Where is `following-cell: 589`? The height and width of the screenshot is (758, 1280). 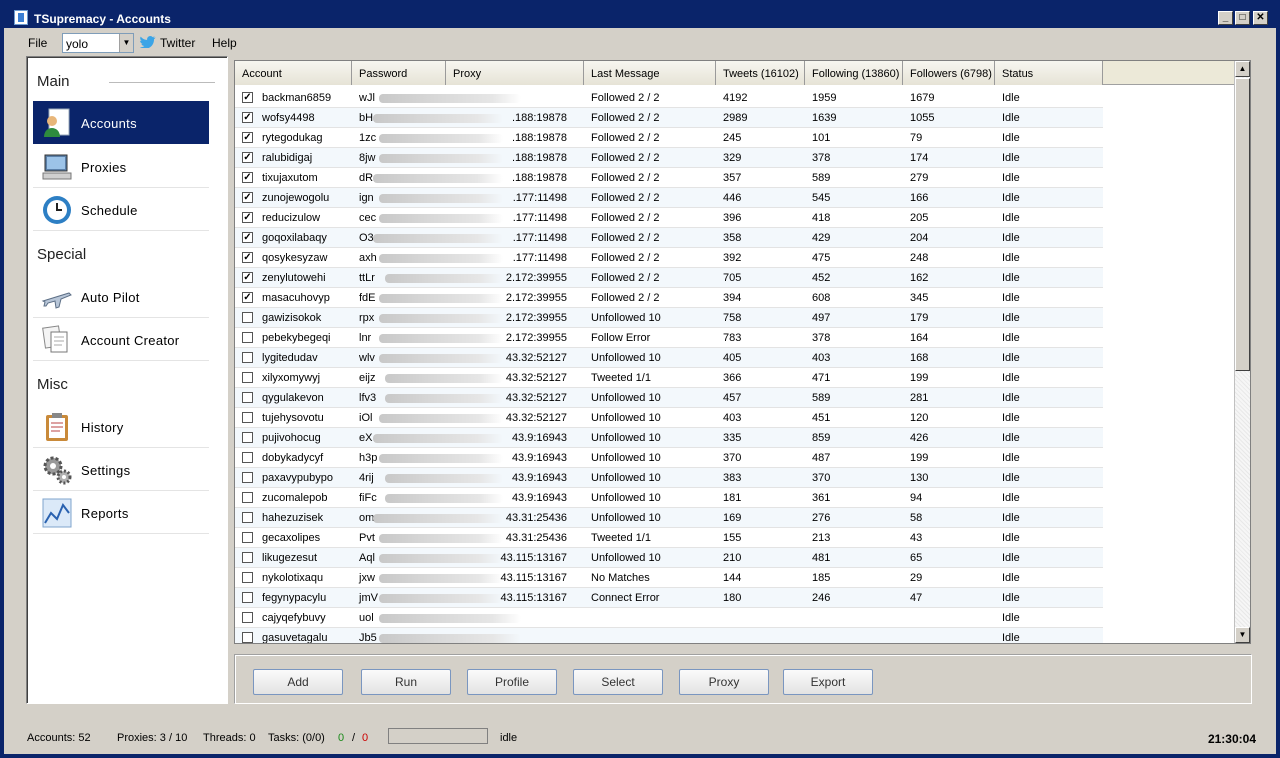
following-cell: 589 is located at coordinates (821, 178).